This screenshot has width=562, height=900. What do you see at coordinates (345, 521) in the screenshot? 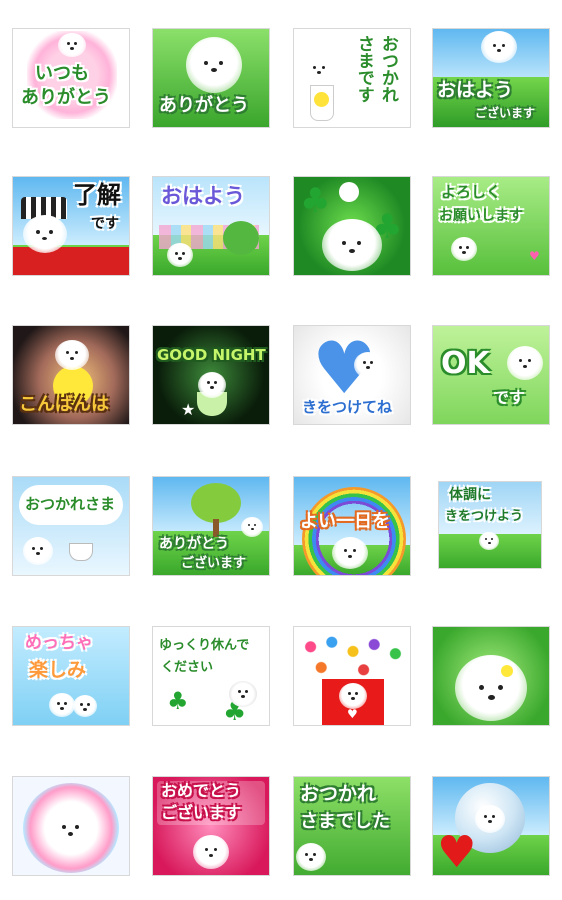
I see `sticker-text-line: よい一日を` at bounding box center [345, 521].